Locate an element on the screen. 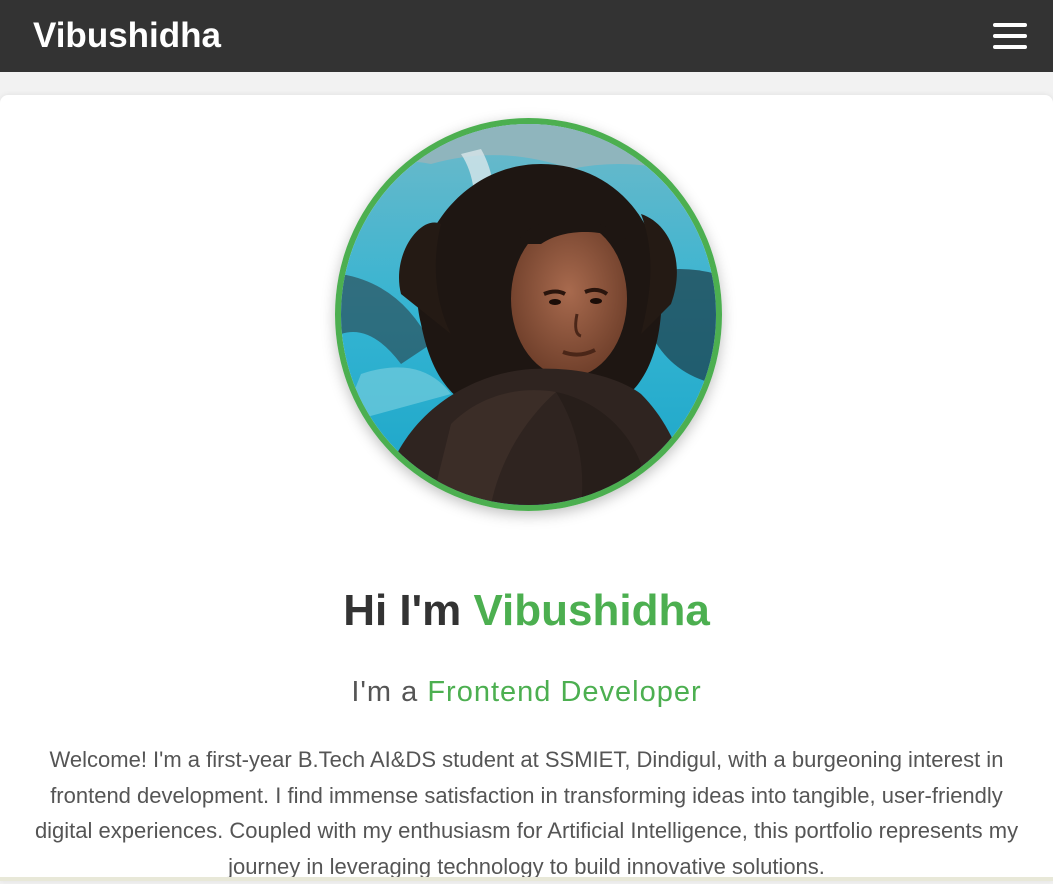 The height and width of the screenshot is (884, 1053). role-subtitle: I'm a Frontend Developer is located at coordinates (526, 692).